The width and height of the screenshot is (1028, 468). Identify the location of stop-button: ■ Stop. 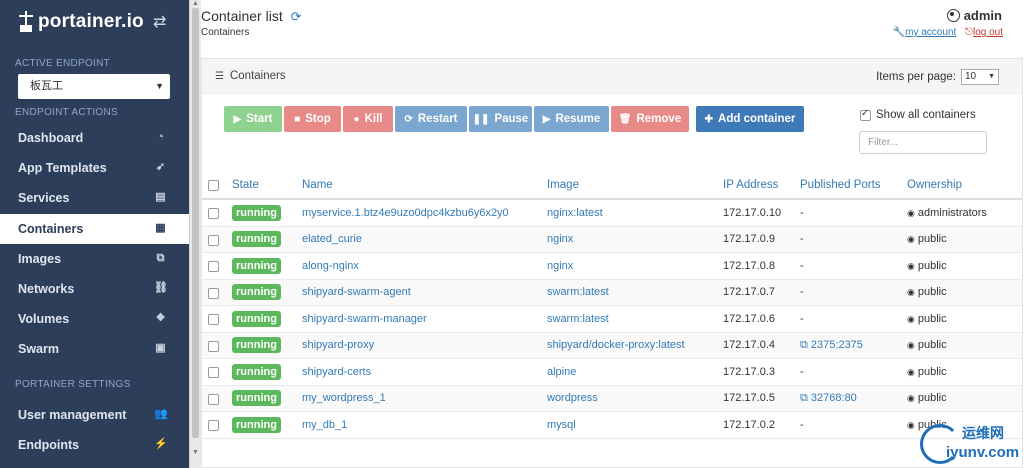
(312, 119).